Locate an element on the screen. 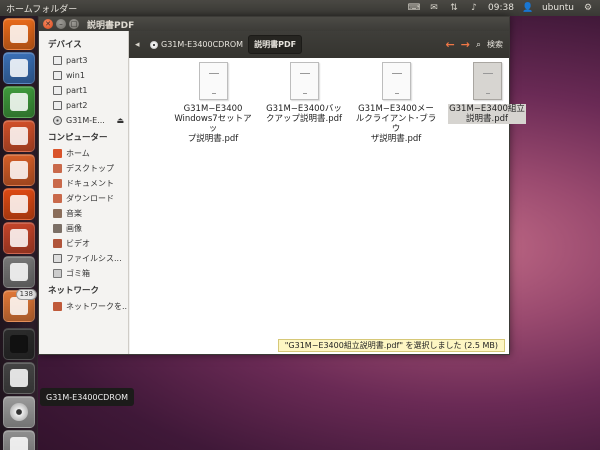  breadcrumb-current: 説明書PDF is located at coordinates (275, 44).